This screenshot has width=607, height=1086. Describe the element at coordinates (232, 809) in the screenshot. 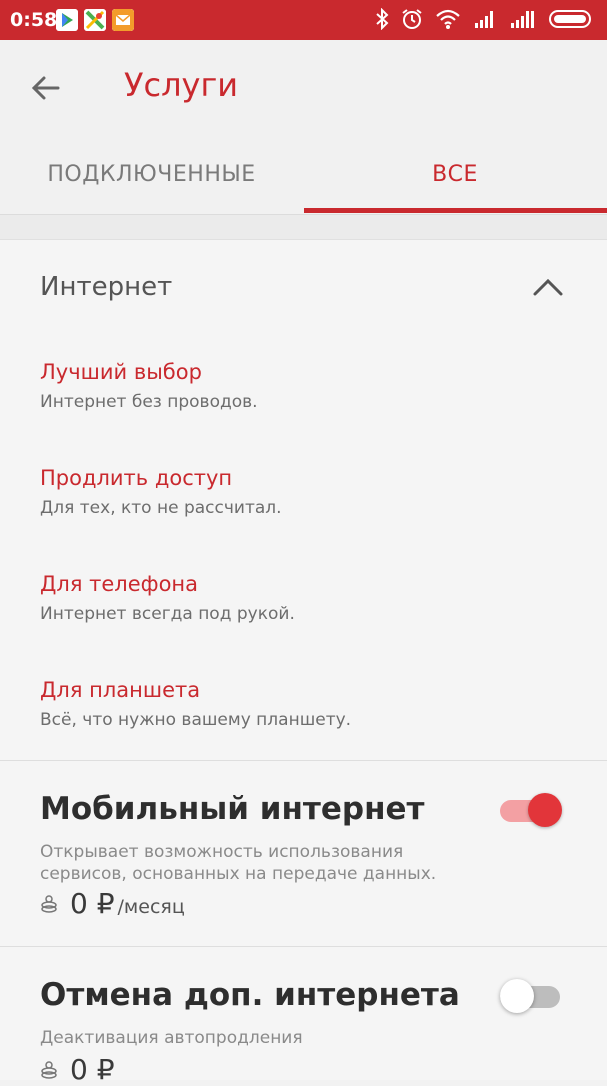

I see `service-title: Мобильный интернет` at that location.